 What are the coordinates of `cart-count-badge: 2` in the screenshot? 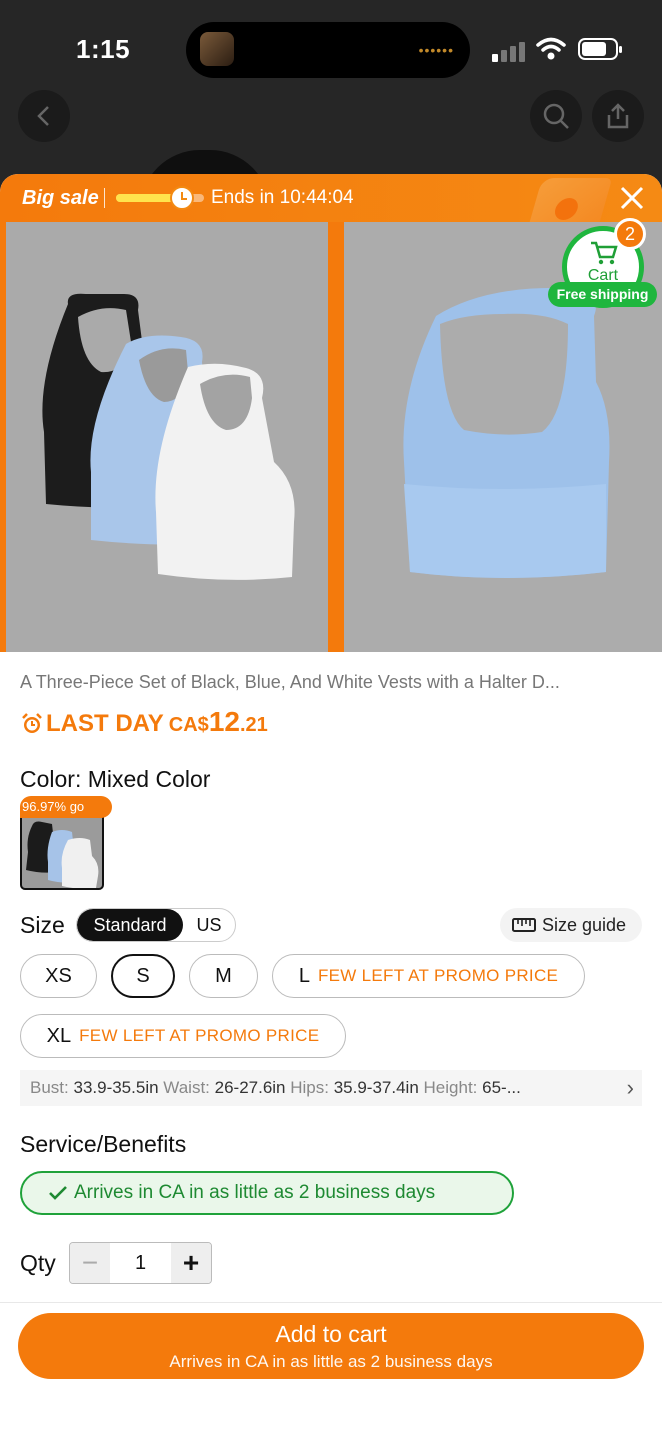 It's located at (630, 234).